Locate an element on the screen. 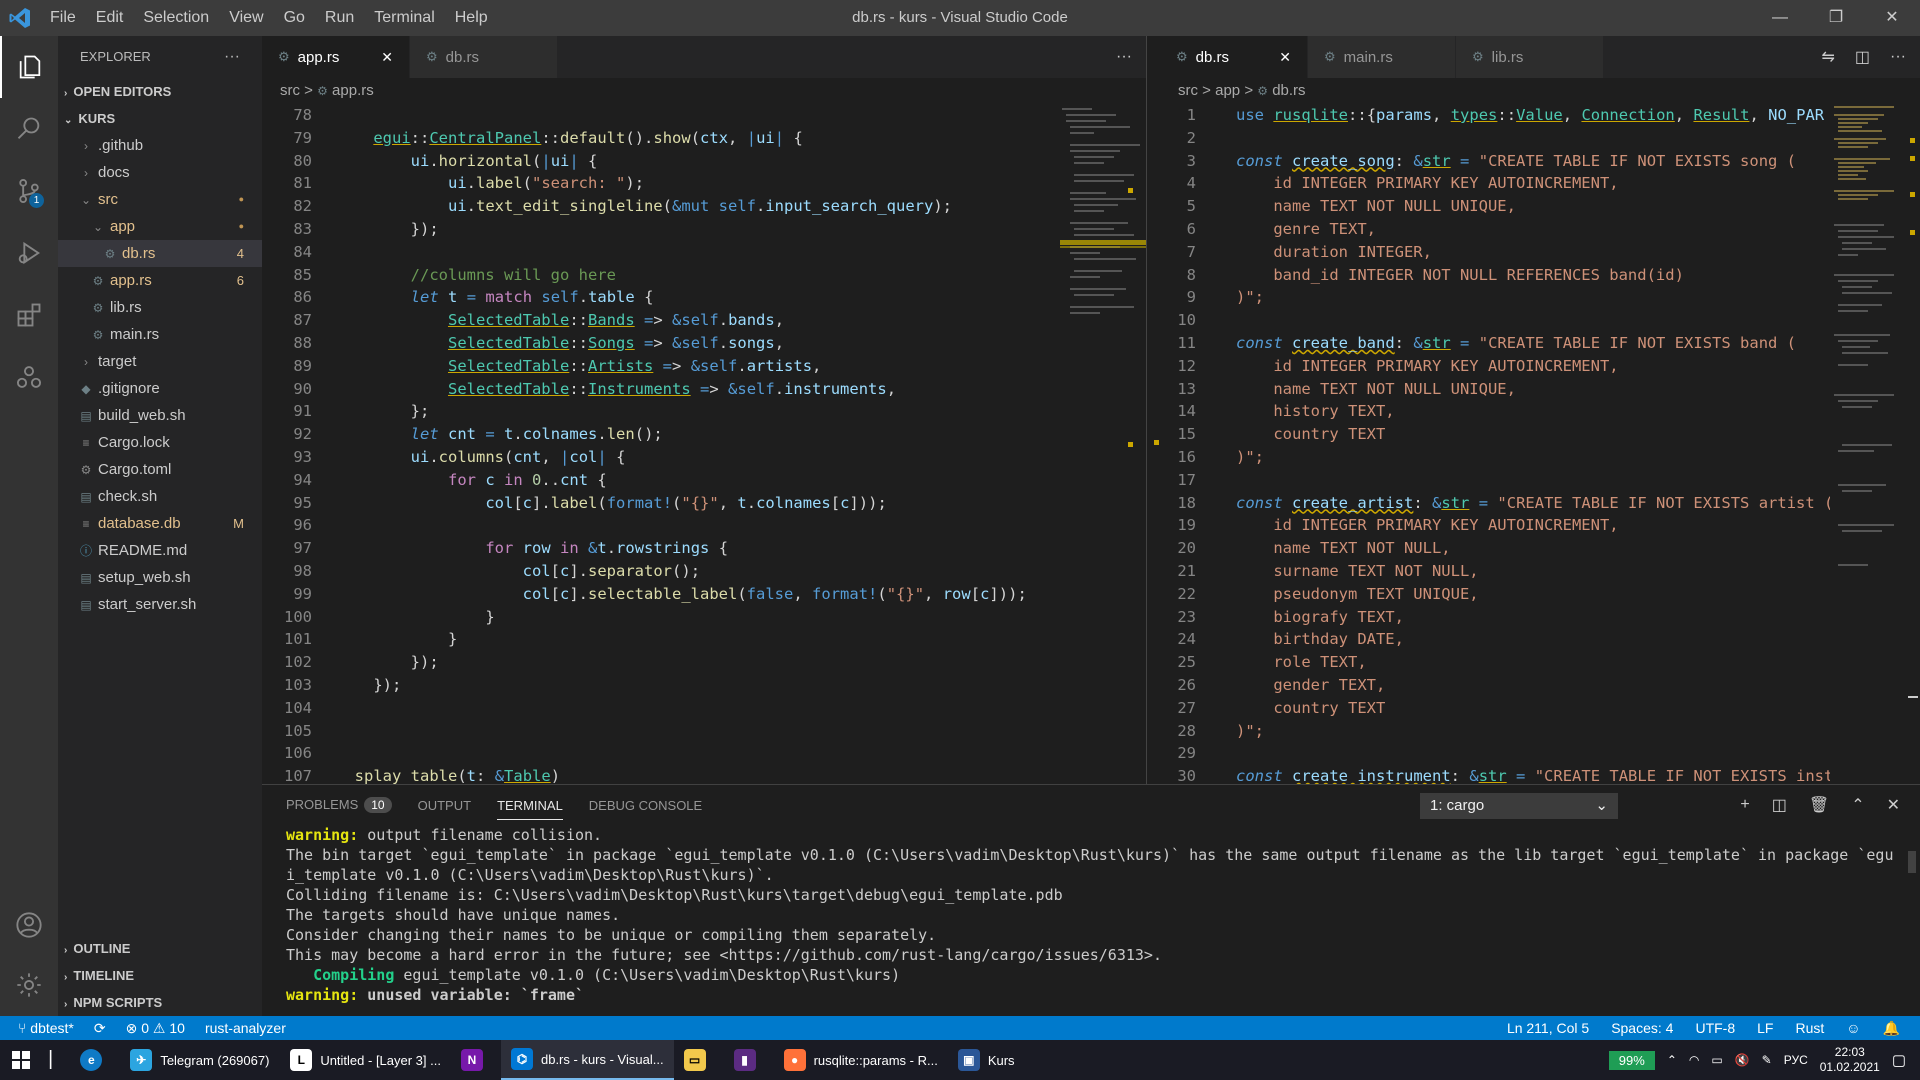  compare-changes-icon: ⇋ is located at coordinates (1827, 57).